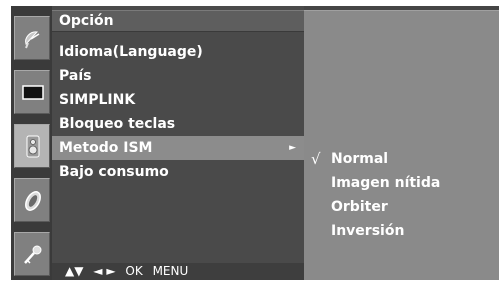 This screenshot has width=503, height=284. I want to click on clock-icon, so click(33, 201).